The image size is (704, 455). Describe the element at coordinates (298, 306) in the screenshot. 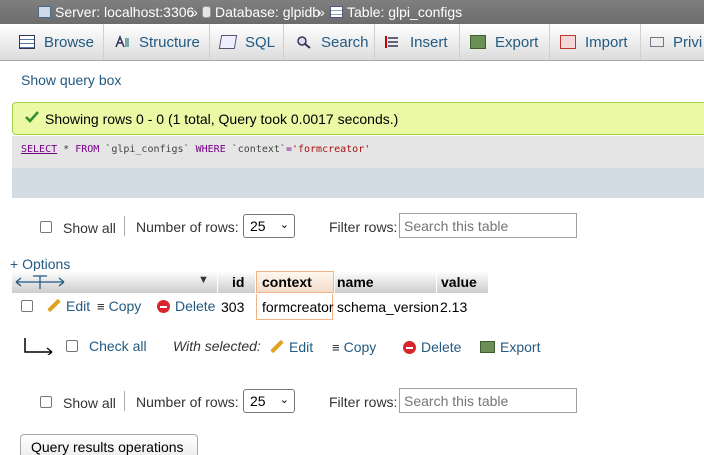

I see `cell-context-value: formcreator` at that location.